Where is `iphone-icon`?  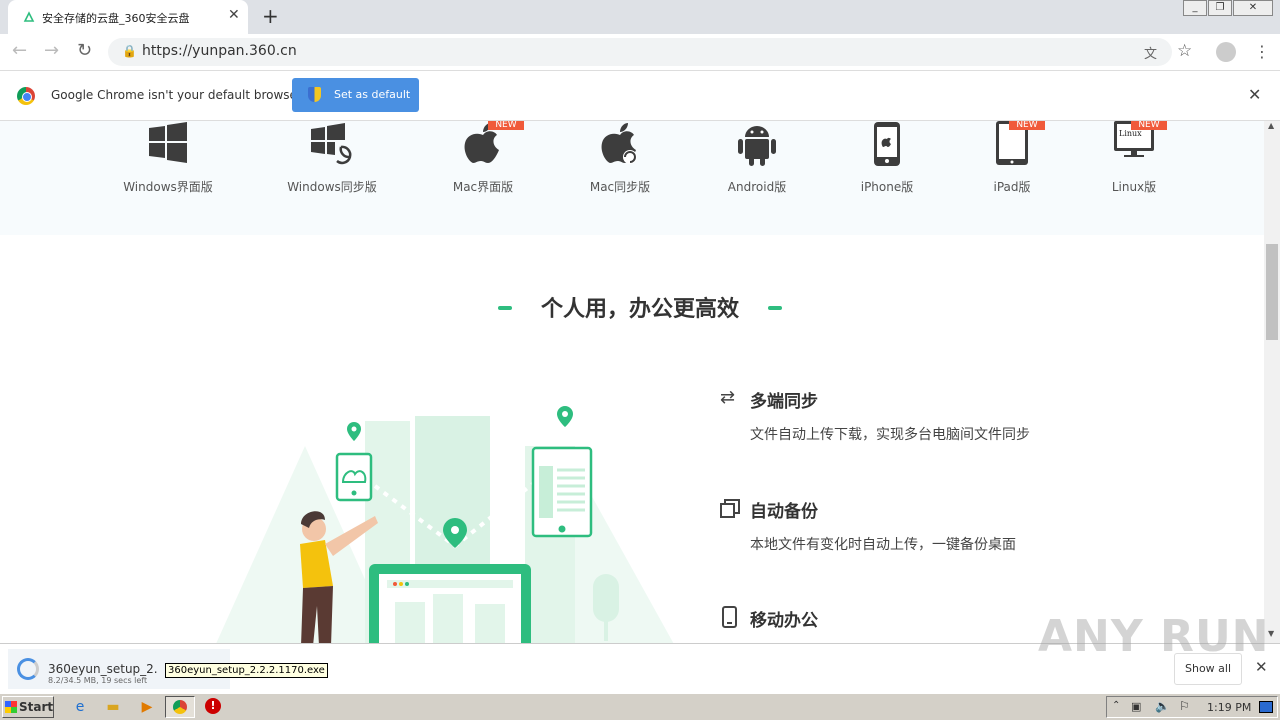 iphone-icon is located at coordinates (887, 144).